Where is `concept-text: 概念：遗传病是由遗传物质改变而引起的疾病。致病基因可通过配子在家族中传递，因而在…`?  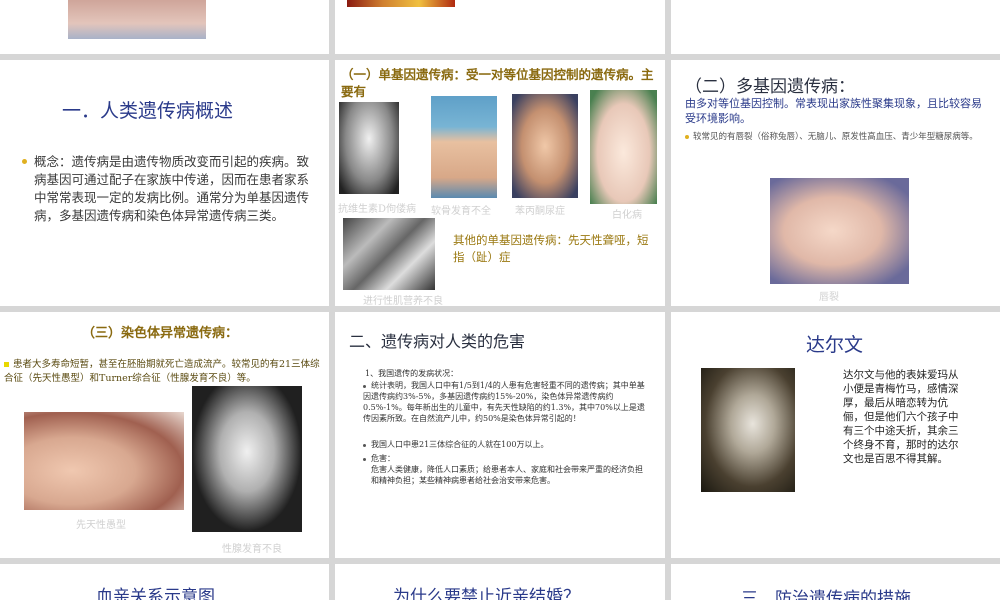
concept-text: 概念：遗传病是由遗传物质改变而引起的疾病。致病基因可通过配子在家族中传递，因而在… is located at coordinates (172, 188).